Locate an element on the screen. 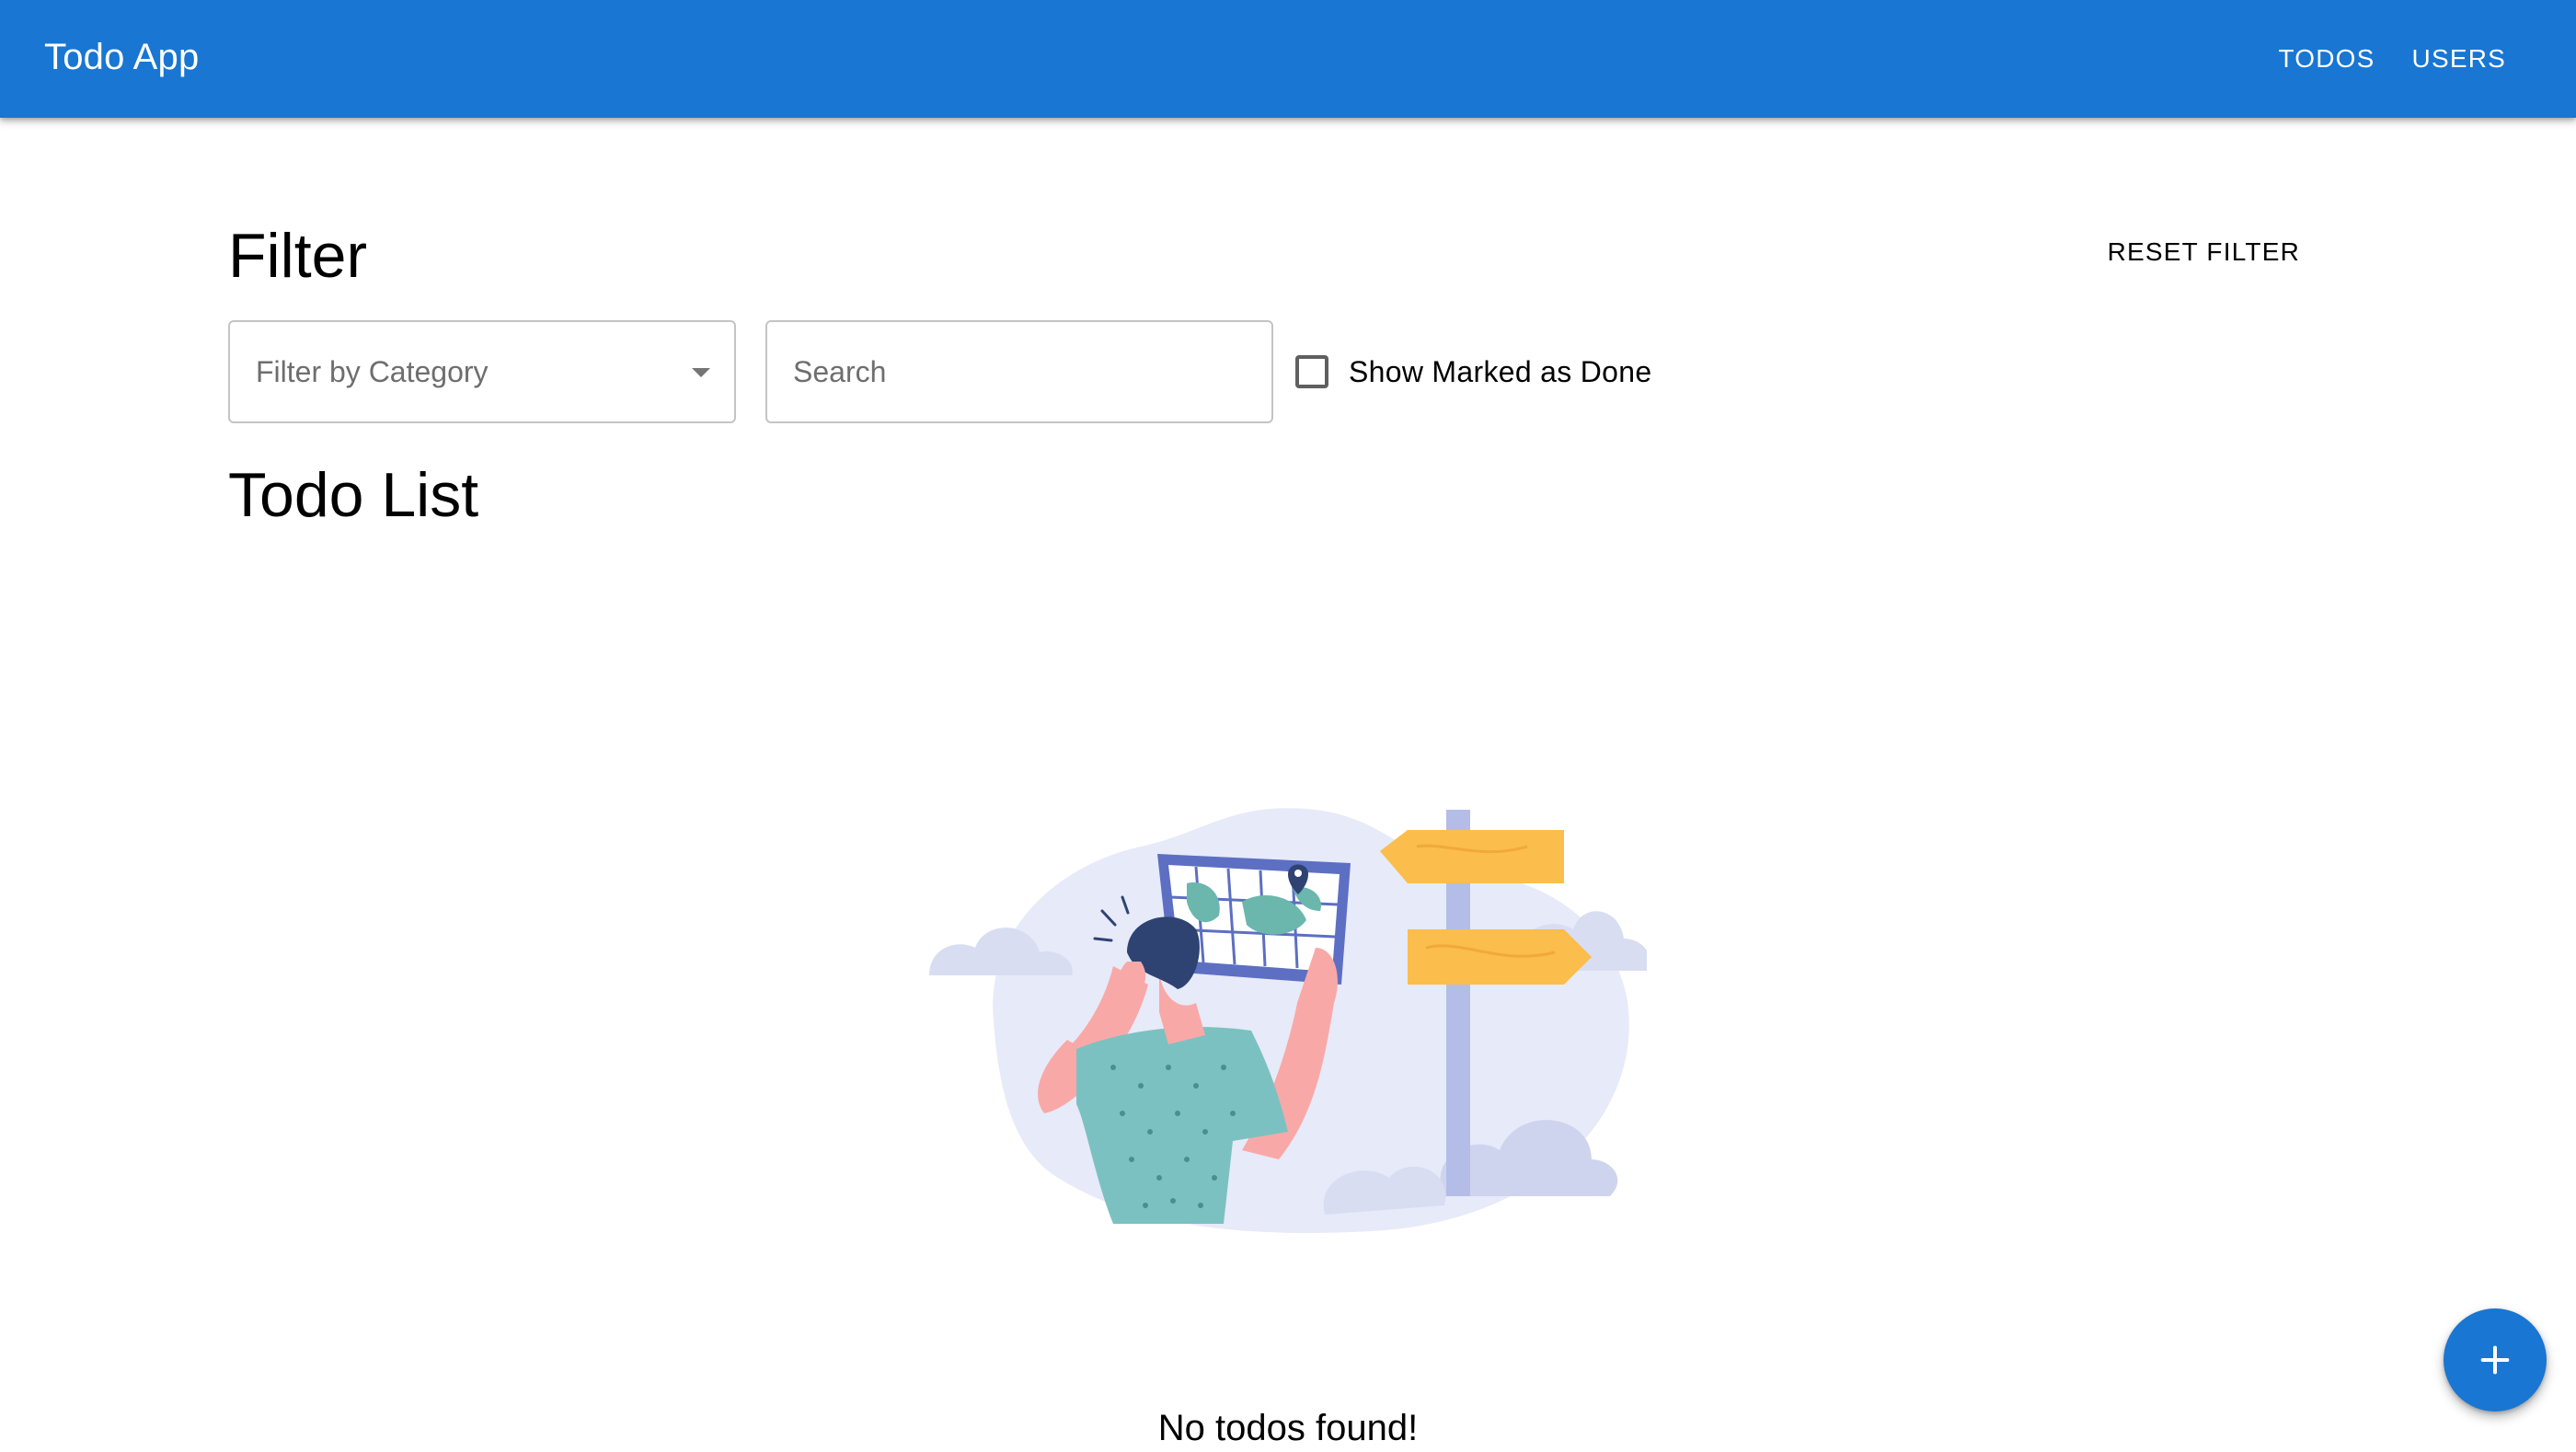 The height and width of the screenshot is (1452, 2576). nav-todos-button: TODOS is located at coordinates (2326, 58).